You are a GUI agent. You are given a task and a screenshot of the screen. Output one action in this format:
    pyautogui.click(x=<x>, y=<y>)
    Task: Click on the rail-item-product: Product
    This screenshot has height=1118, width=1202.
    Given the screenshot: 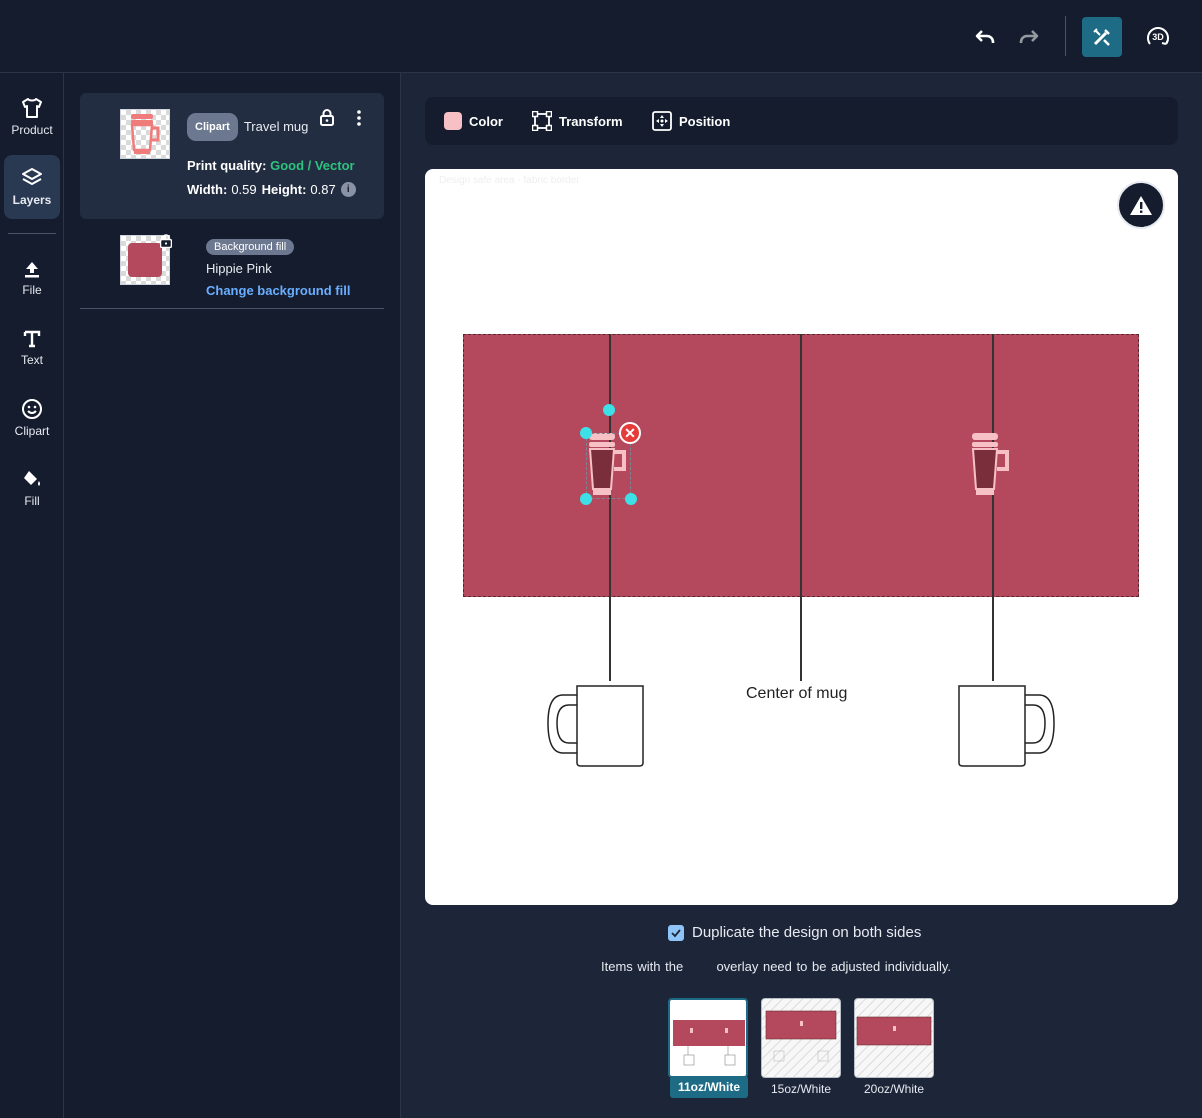 What is the action you would take?
    pyautogui.click(x=32, y=117)
    